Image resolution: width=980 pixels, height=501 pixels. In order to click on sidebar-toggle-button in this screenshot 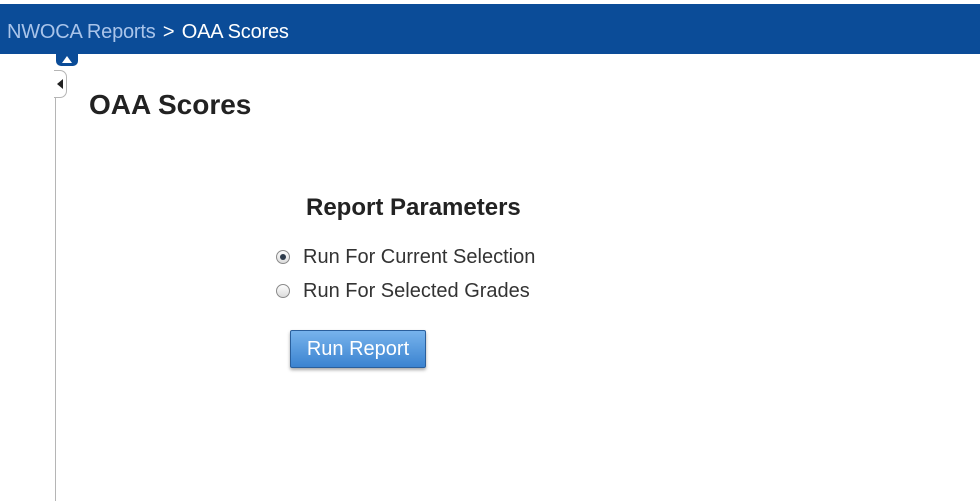, I will do `click(60, 84)`.